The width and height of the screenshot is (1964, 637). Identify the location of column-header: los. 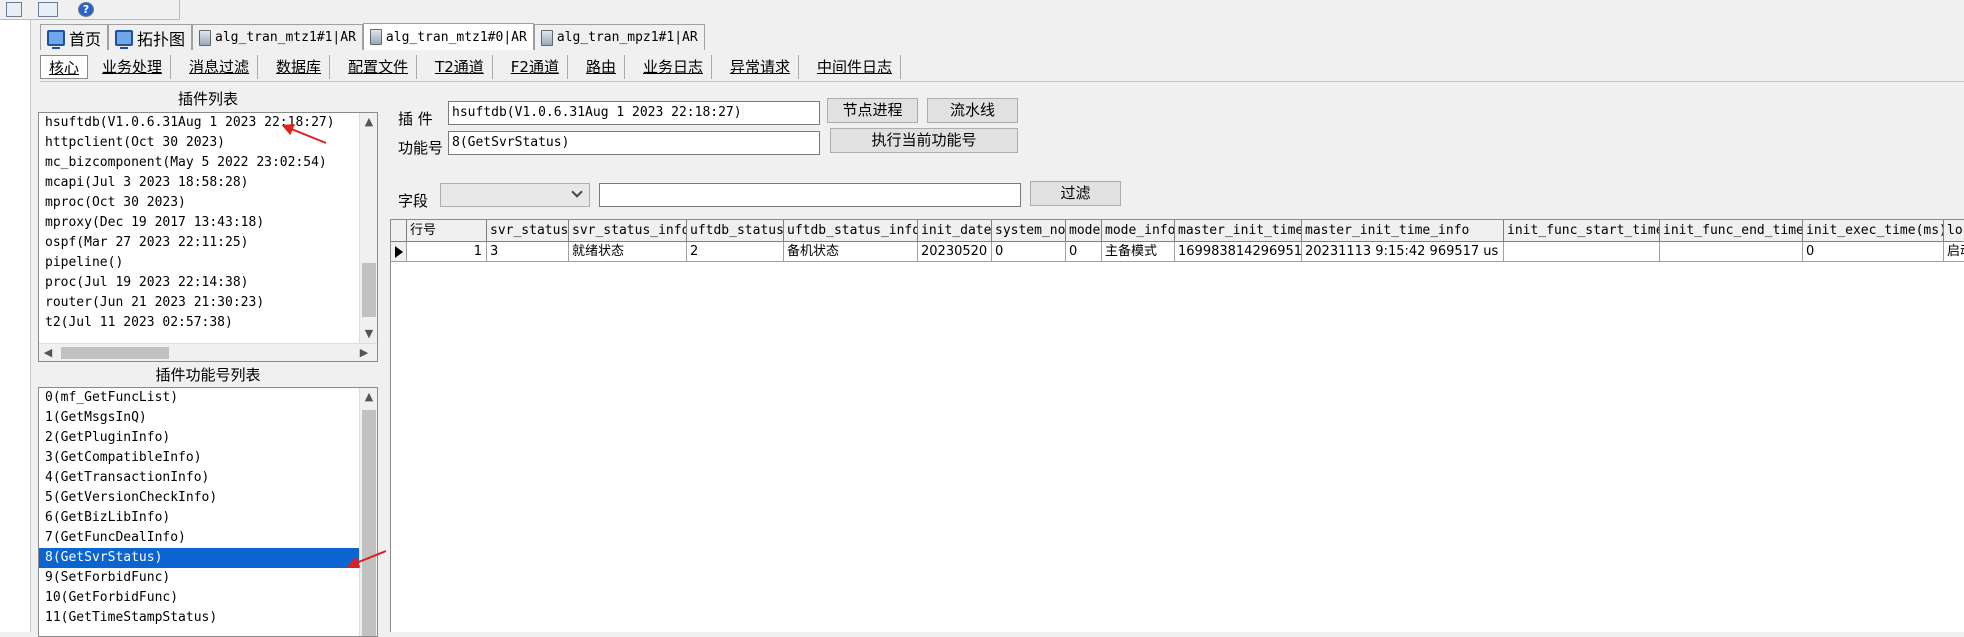
(1954, 231).